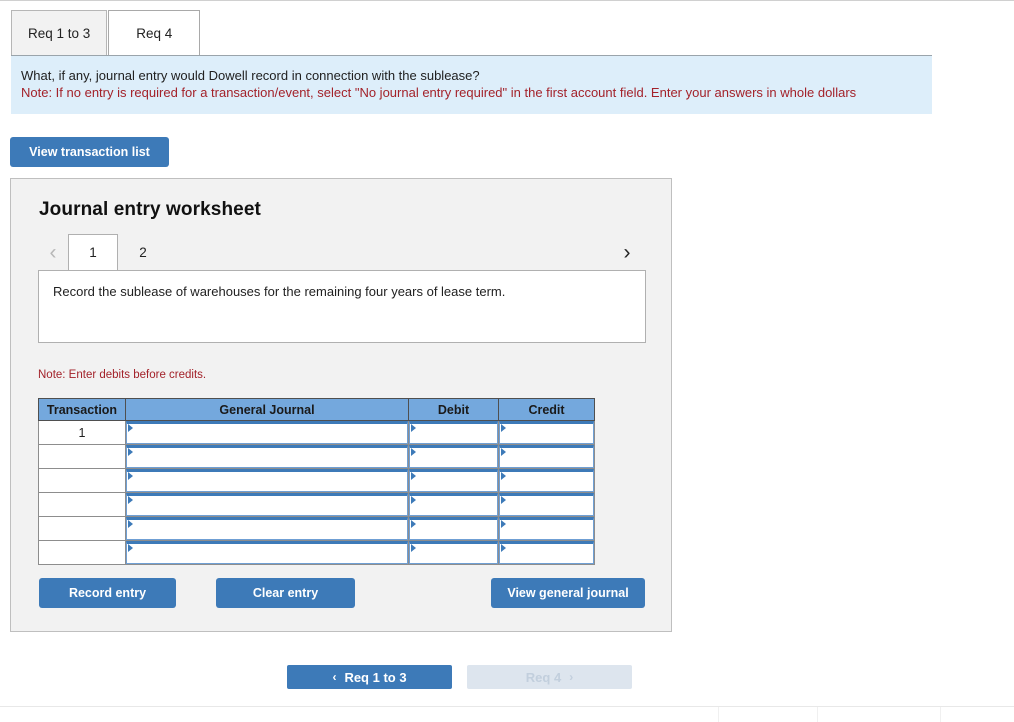 The width and height of the screenshot is (1014, 722). I want to click on record-entry-button: Record entry, so click(107, 593).